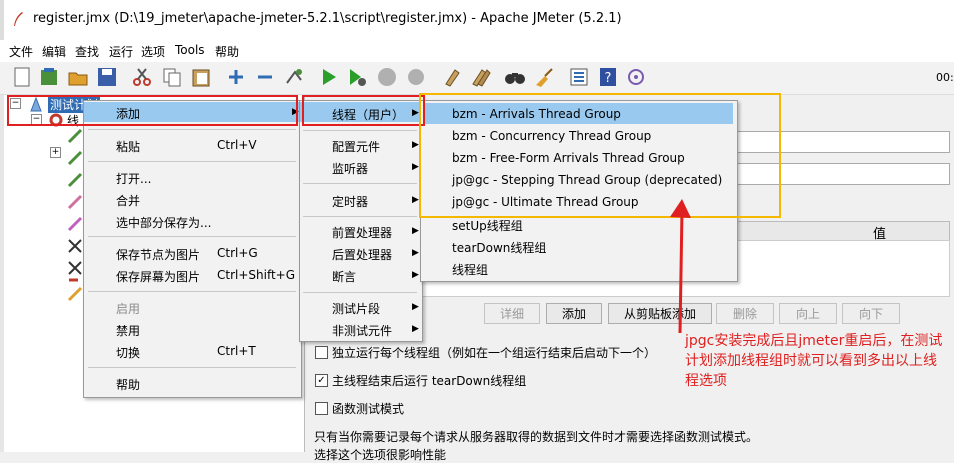  I want to click on delete-button: 删除, so click(745, 313).